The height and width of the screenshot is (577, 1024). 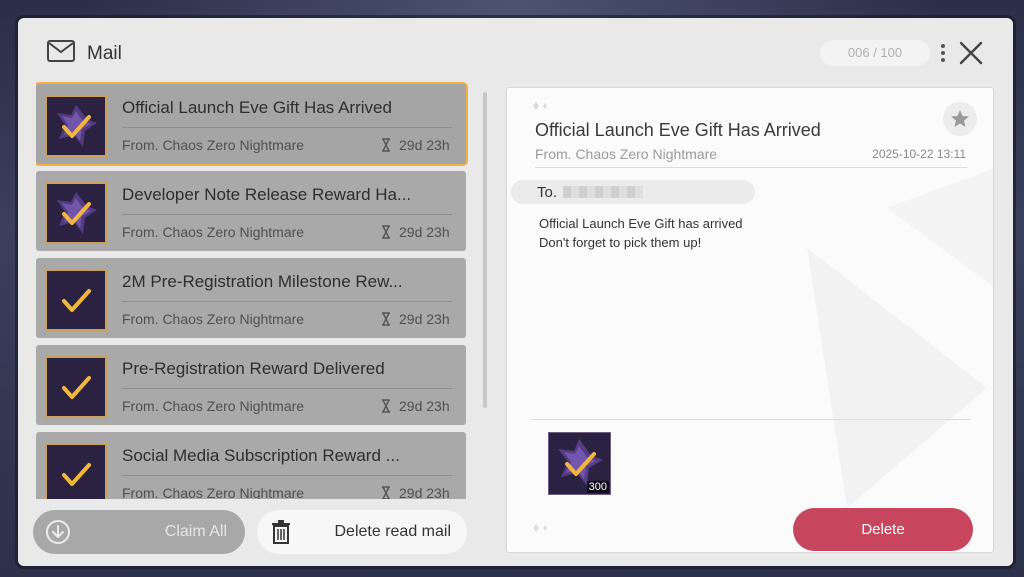 What do you see at coordinates (919, 154) in the screenshot?
I see `detail-date: 2025-10-22 13:11` at bounding box center [919, 154].